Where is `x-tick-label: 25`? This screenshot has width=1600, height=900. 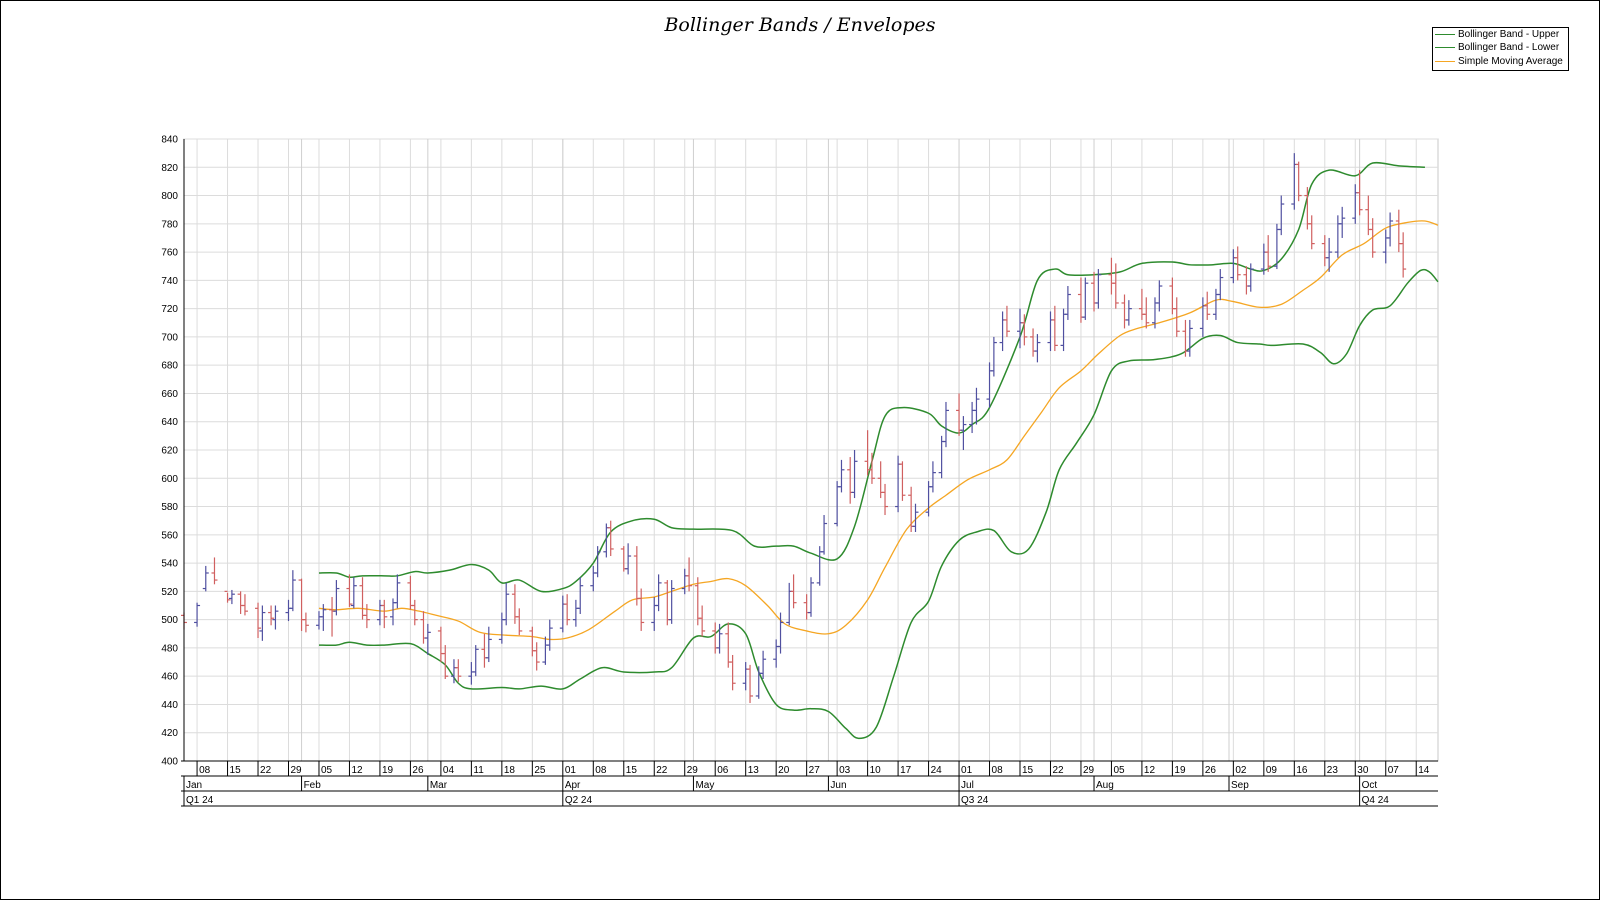
x-tick-label: 25 is located at coordinates (540, 770).